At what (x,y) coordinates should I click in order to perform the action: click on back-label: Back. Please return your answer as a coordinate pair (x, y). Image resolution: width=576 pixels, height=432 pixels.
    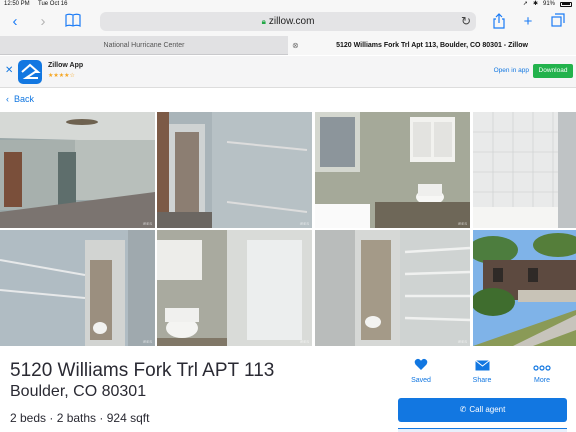
    Looking at the image, I should click on (24, 99).